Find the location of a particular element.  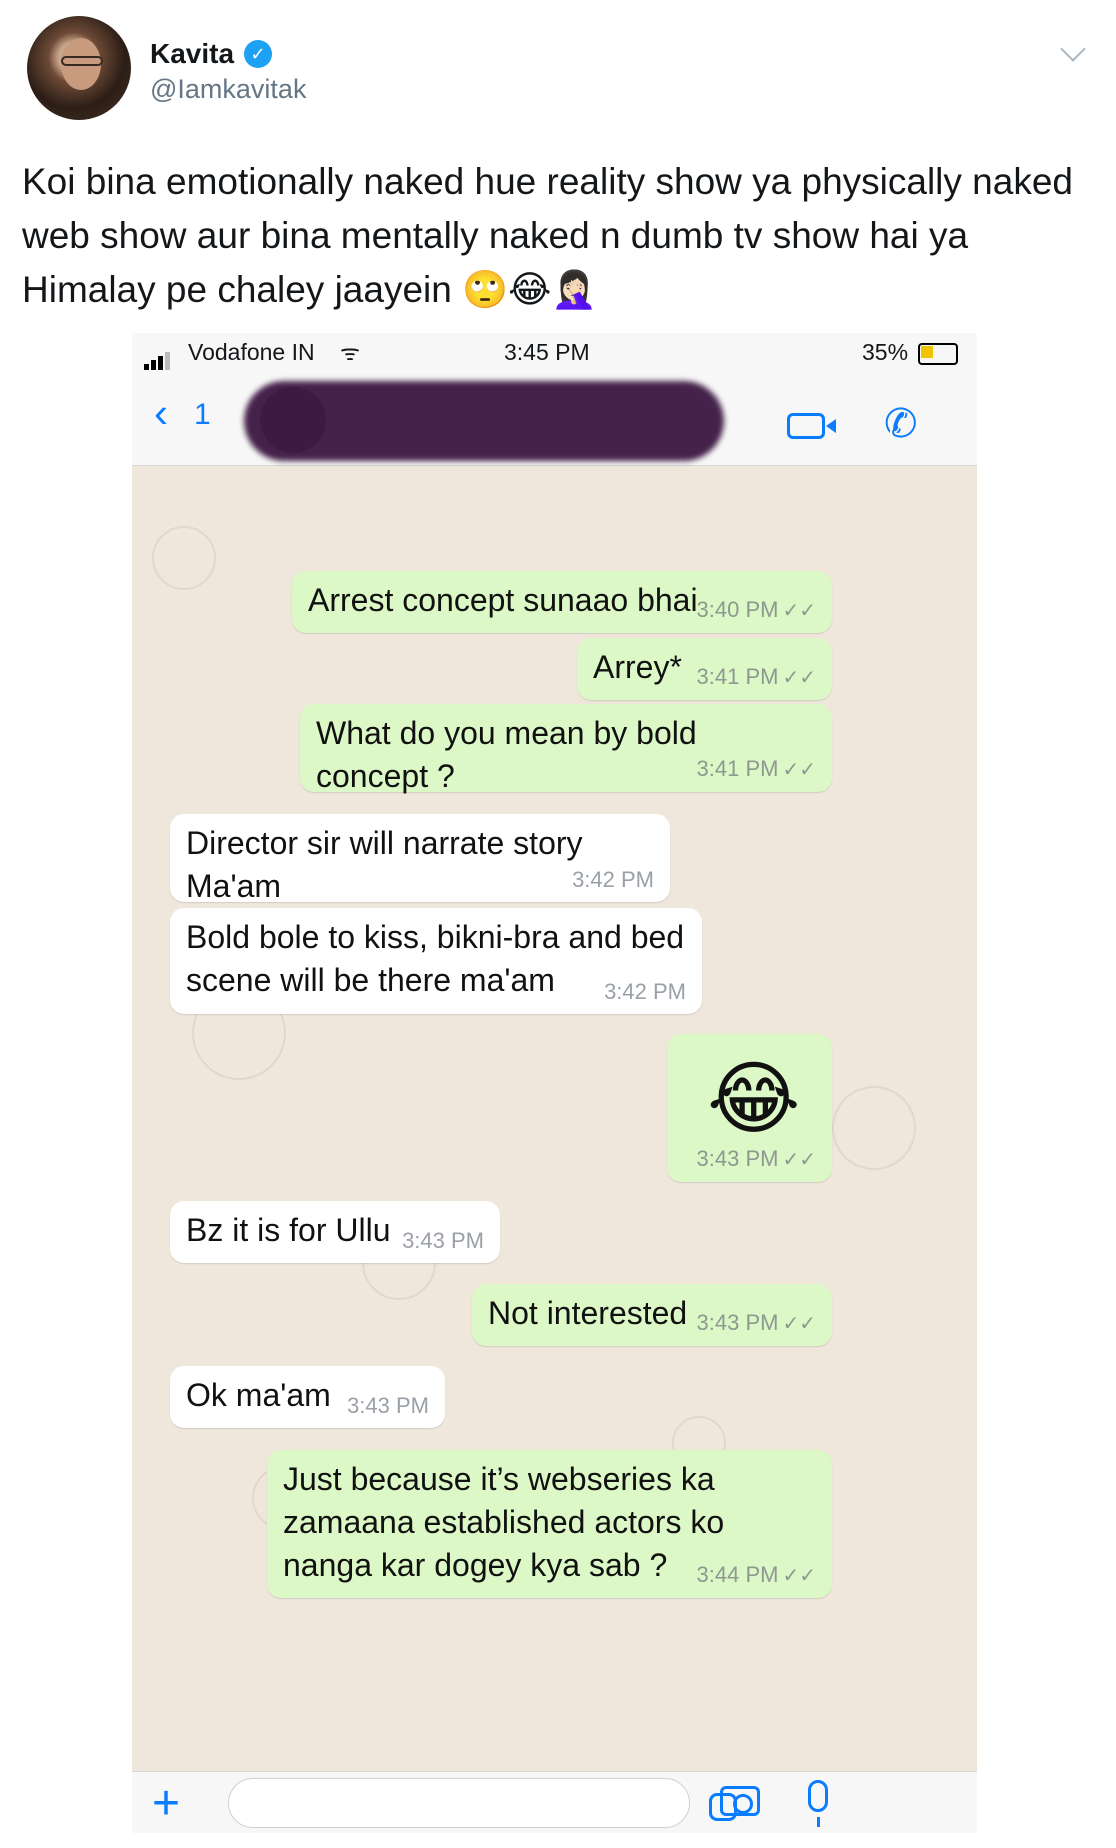

message-outgoing: Not interested 3:43 PM ✓✓ is located at coordinates (652, 1315).